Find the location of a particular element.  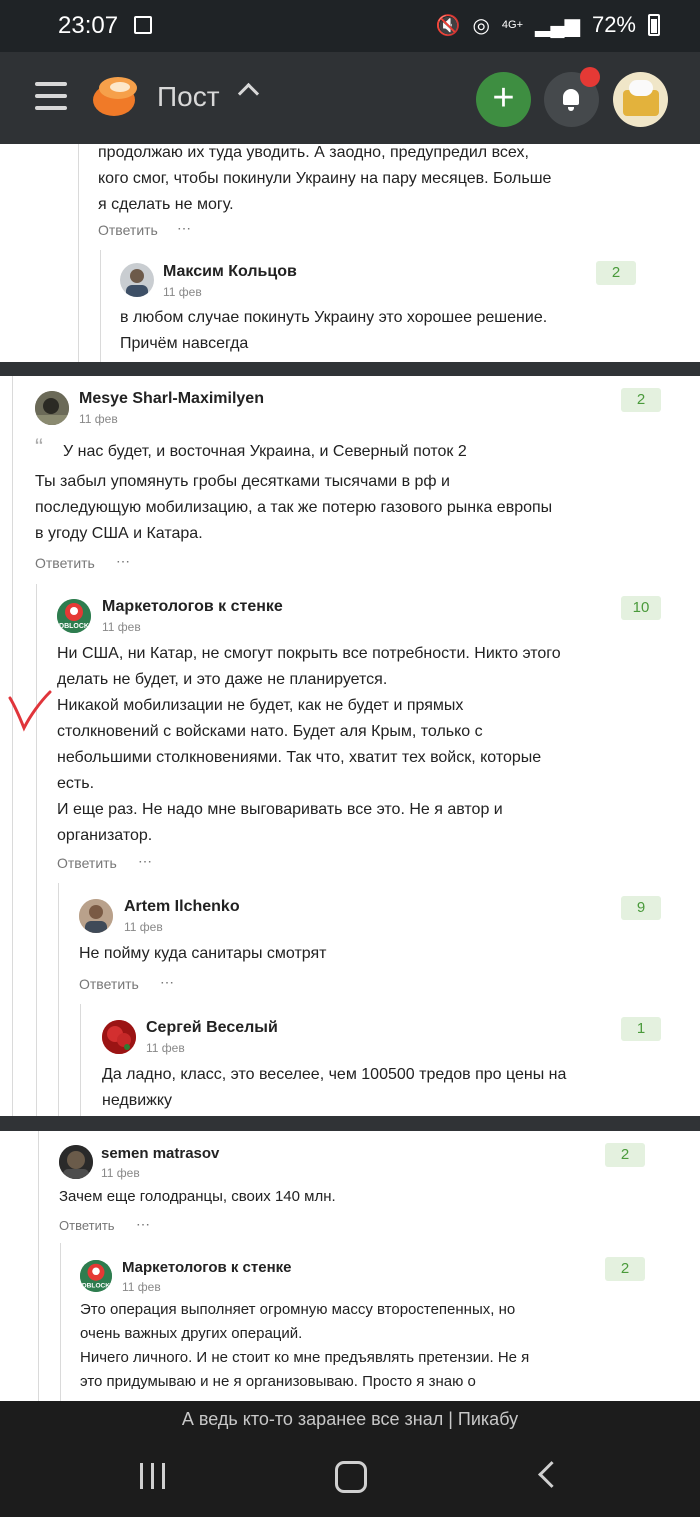

checkmark-annotation-icon is located at coordinates (30, 711).